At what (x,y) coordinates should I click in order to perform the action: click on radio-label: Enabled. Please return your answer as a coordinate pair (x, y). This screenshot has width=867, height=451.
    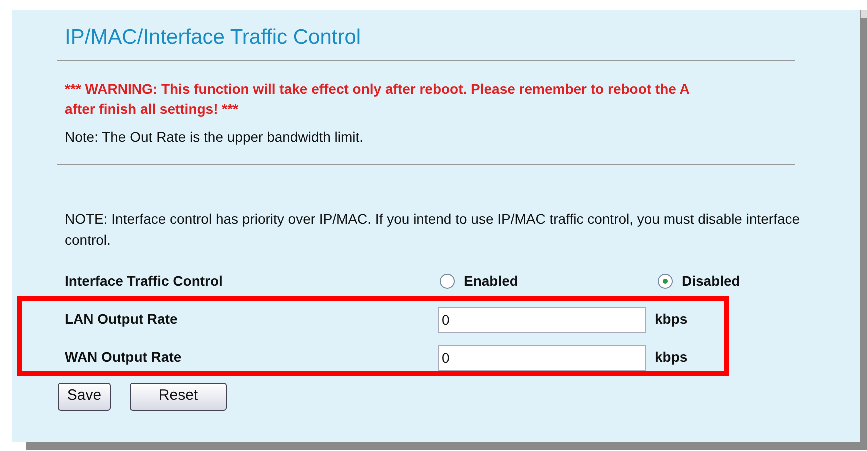
    Looking at the image, I should click on (491, 281).